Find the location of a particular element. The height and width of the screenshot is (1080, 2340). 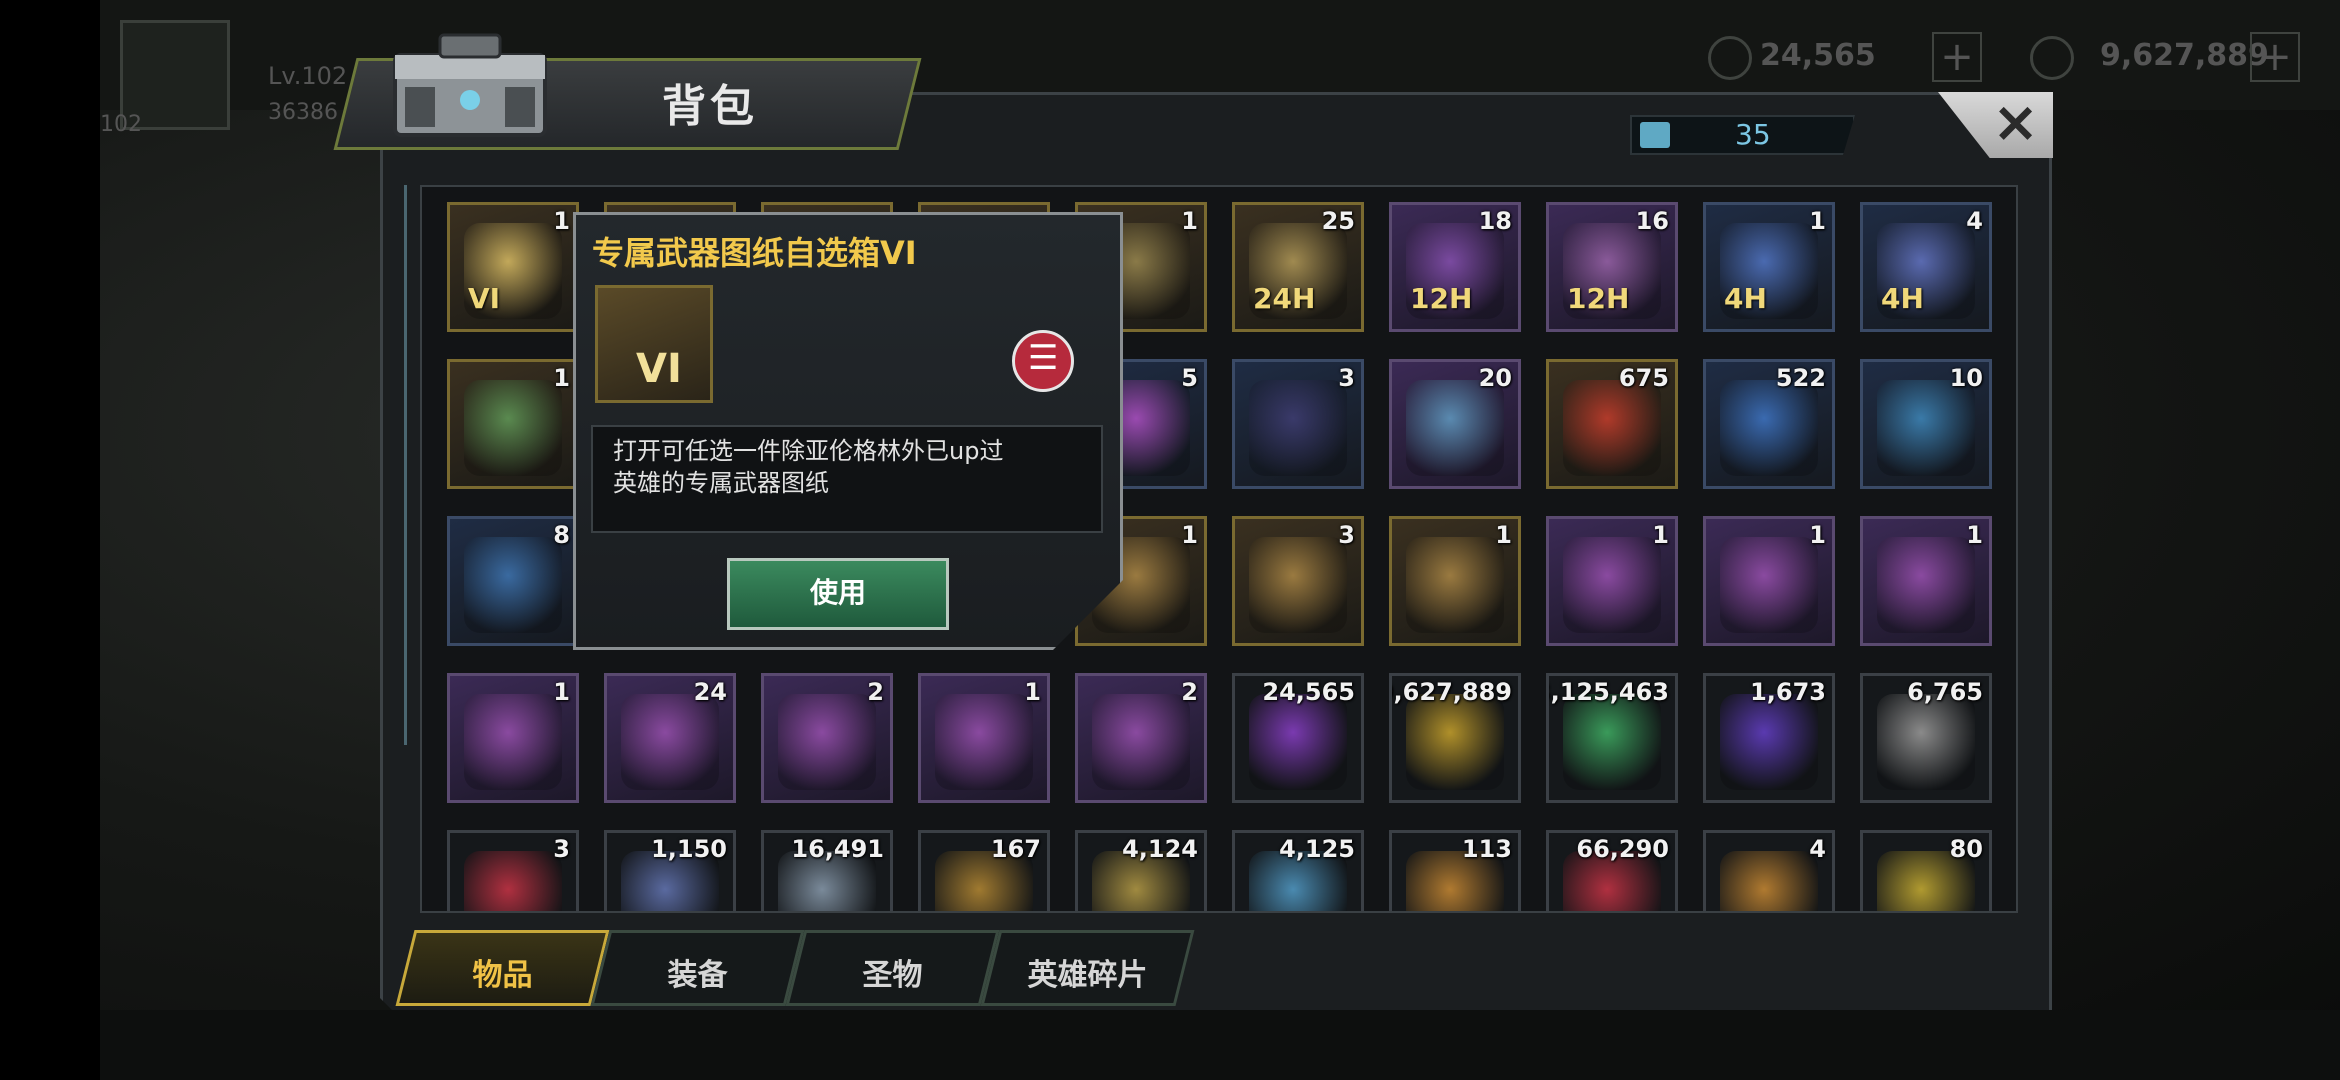

player-level-badge: 102 is located at coordinates (121, 124).